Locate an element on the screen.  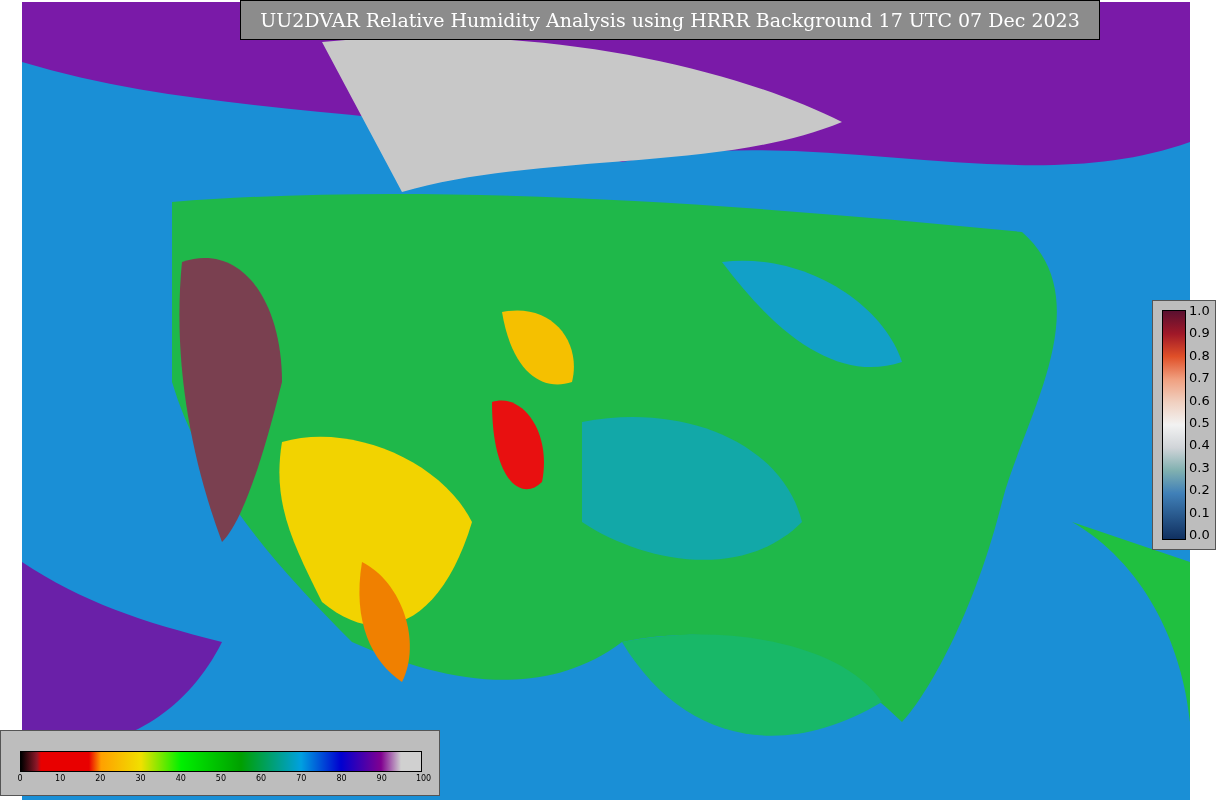
tick-label: 40 is located at coordinates (180, 779).